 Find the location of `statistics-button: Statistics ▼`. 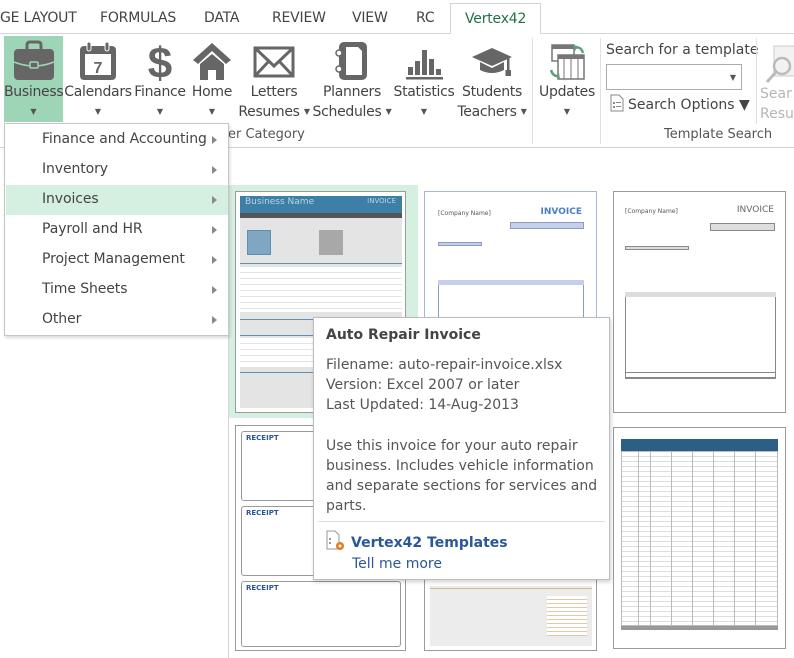

statistics-button: Statistics ▼ is located at coordinates (424, 79).